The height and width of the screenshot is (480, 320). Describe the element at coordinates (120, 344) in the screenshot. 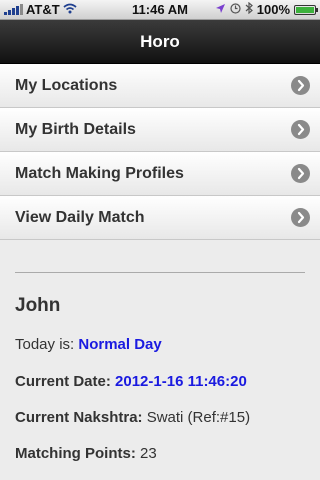

I see `today-value: Normal Day` at that location.